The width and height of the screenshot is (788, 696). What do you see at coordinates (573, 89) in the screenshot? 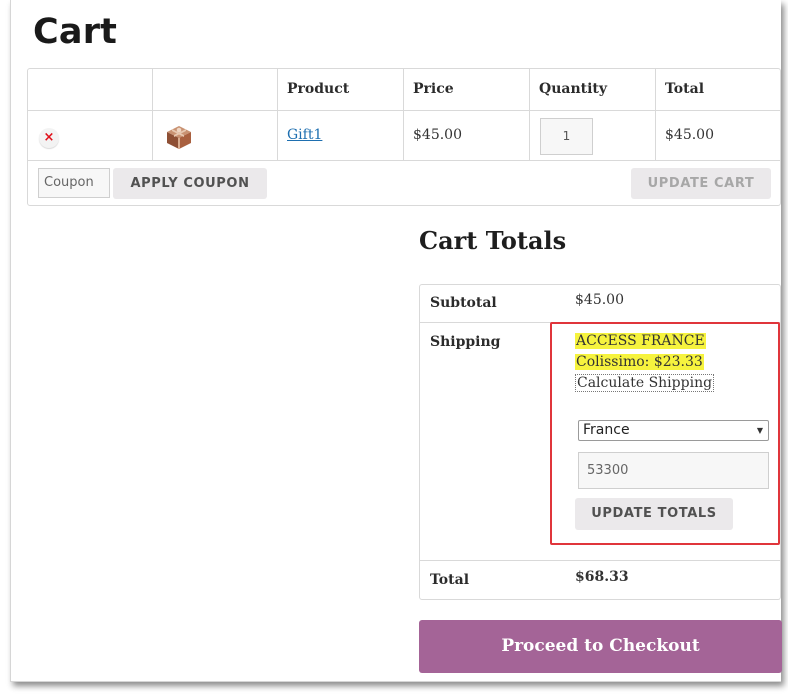
I see `column-header-quantity: Quantity` at bounding box center [573, 89].